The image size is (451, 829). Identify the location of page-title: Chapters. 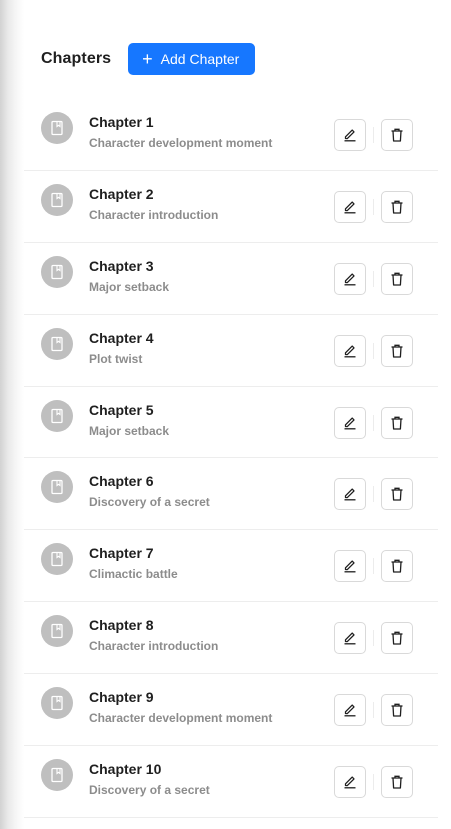
(76, 58).